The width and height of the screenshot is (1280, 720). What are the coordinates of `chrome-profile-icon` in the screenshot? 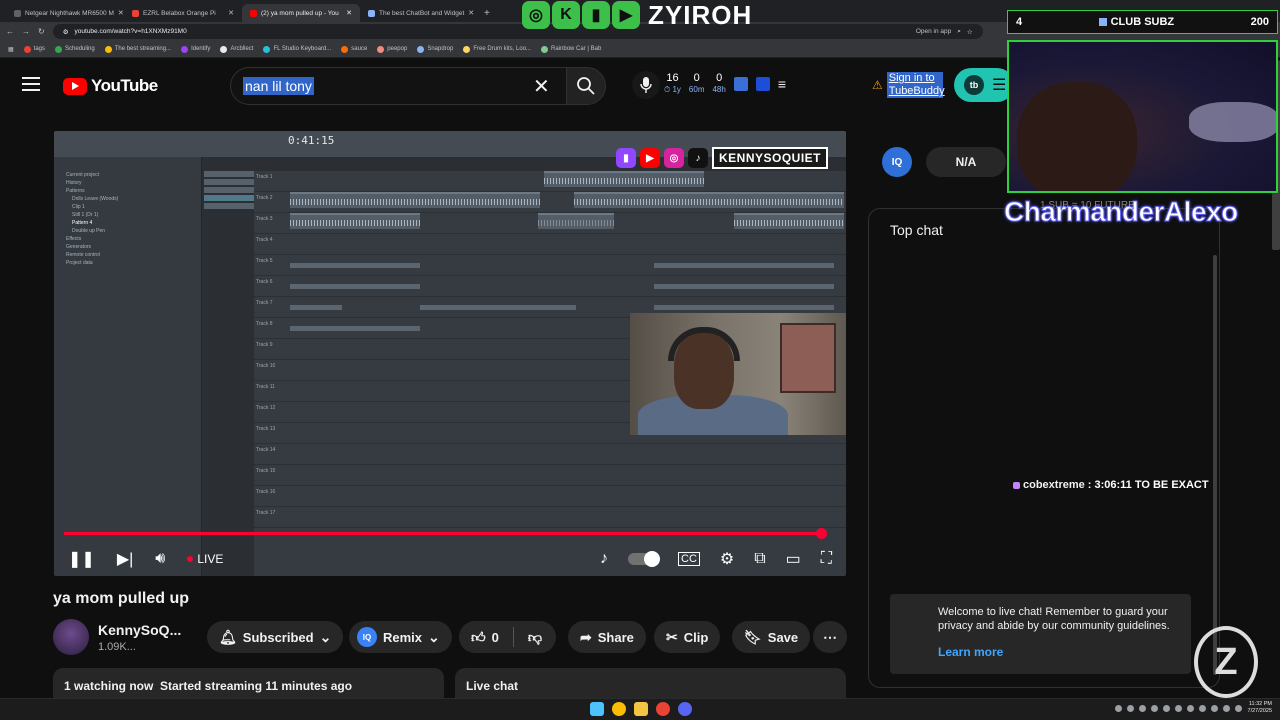 It's located at (663, 709).